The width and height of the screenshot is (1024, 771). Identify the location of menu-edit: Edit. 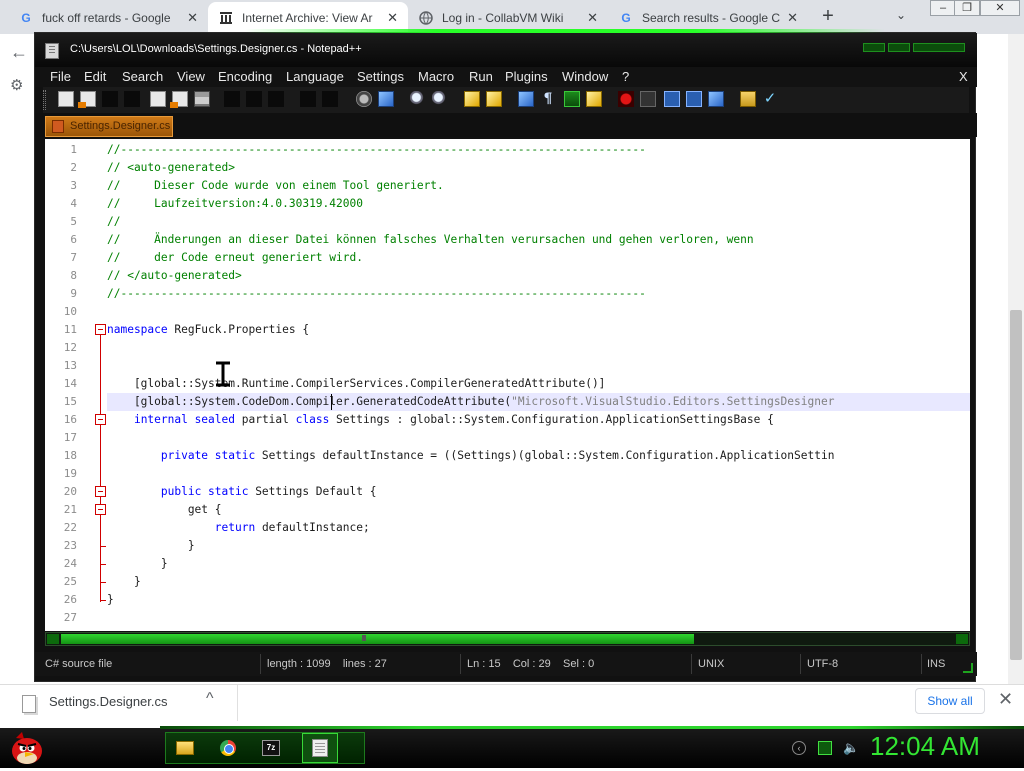
(95, 77).